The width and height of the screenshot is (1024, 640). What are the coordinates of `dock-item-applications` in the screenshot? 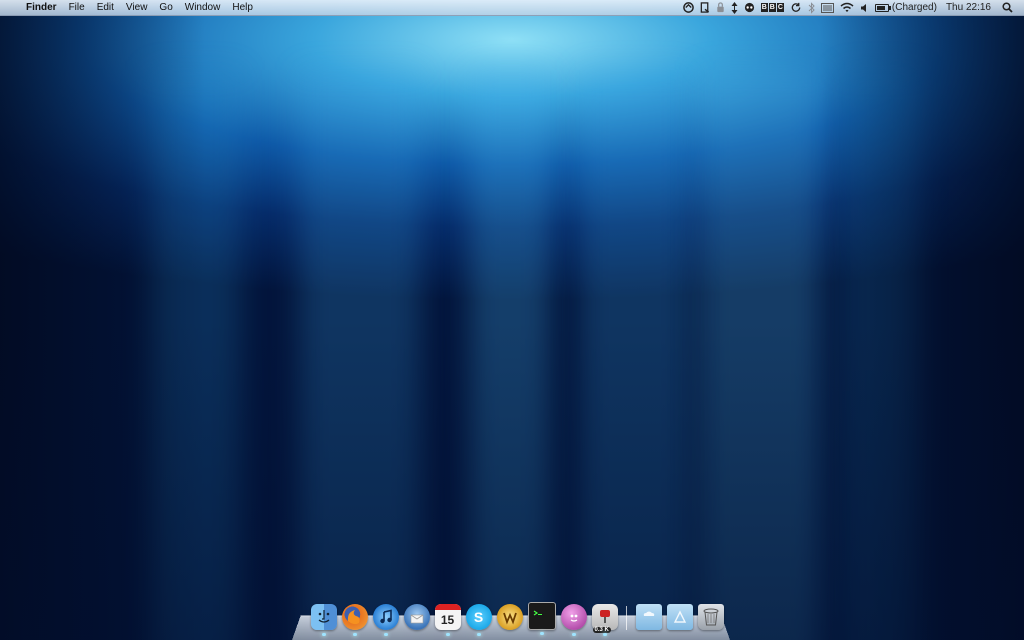 It's located at (679, 617).